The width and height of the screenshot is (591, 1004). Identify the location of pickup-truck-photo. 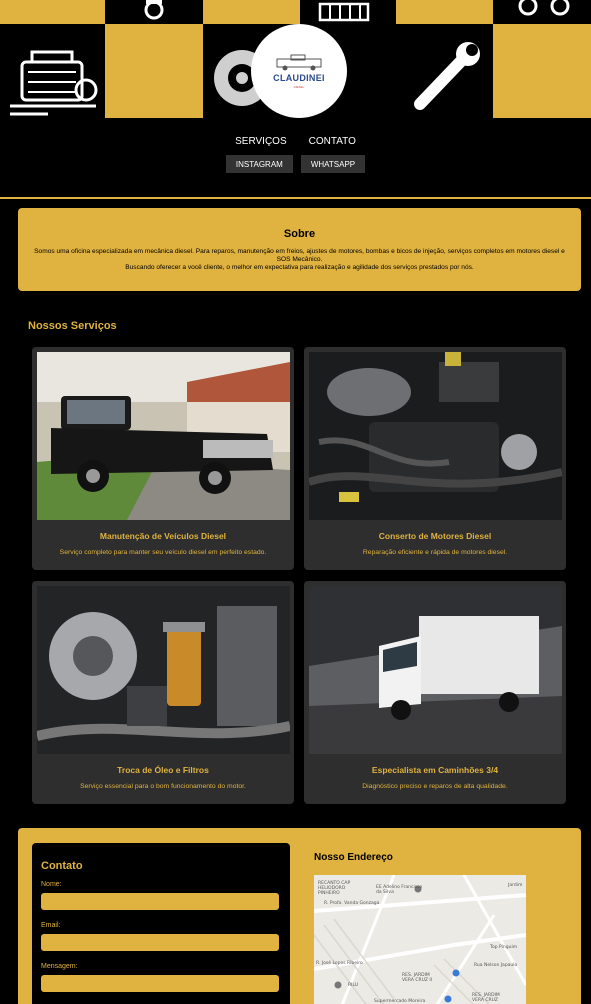
(163, 436).